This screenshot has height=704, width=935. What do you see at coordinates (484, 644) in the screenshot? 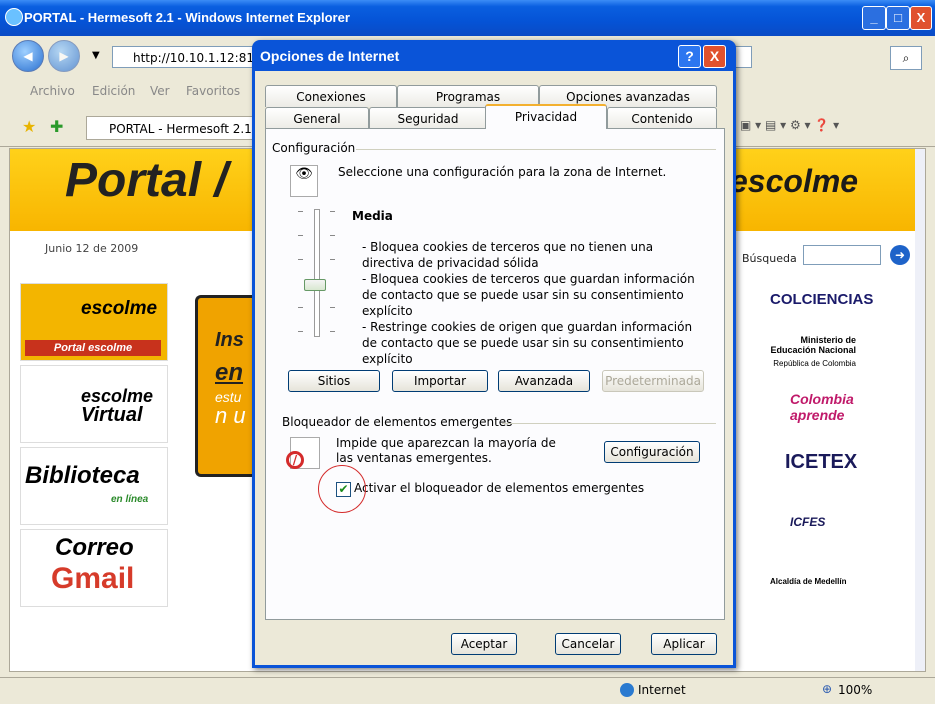
I see `aceptar-button: Aceptar` at bounding box center [484, 644].